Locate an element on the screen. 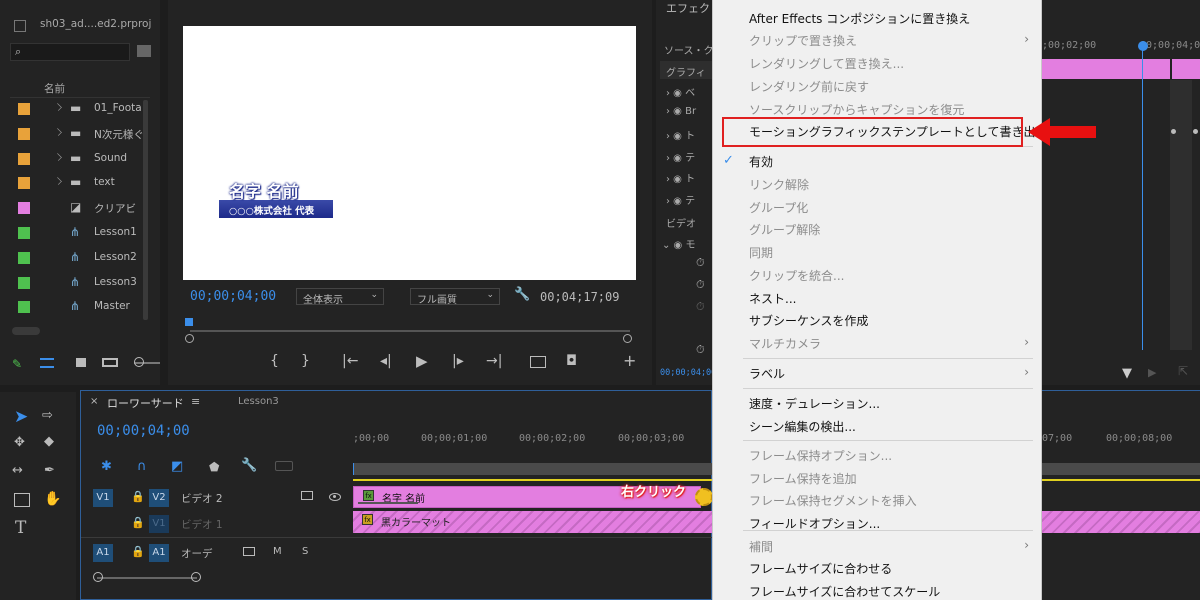 The image size is (1200, 600). column-header-name: 名前 is located at coordinates (80, 88).